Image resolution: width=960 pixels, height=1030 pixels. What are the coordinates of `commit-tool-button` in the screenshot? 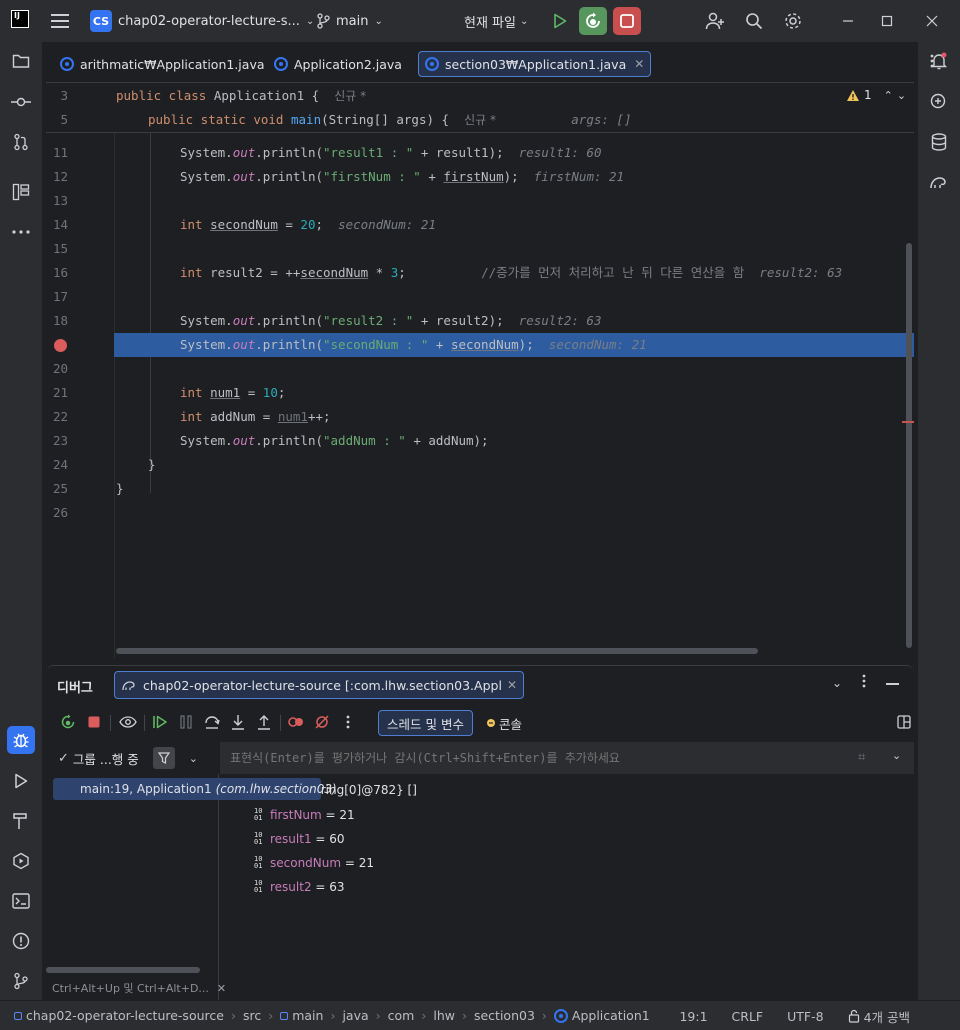 It's located at (21, 102).